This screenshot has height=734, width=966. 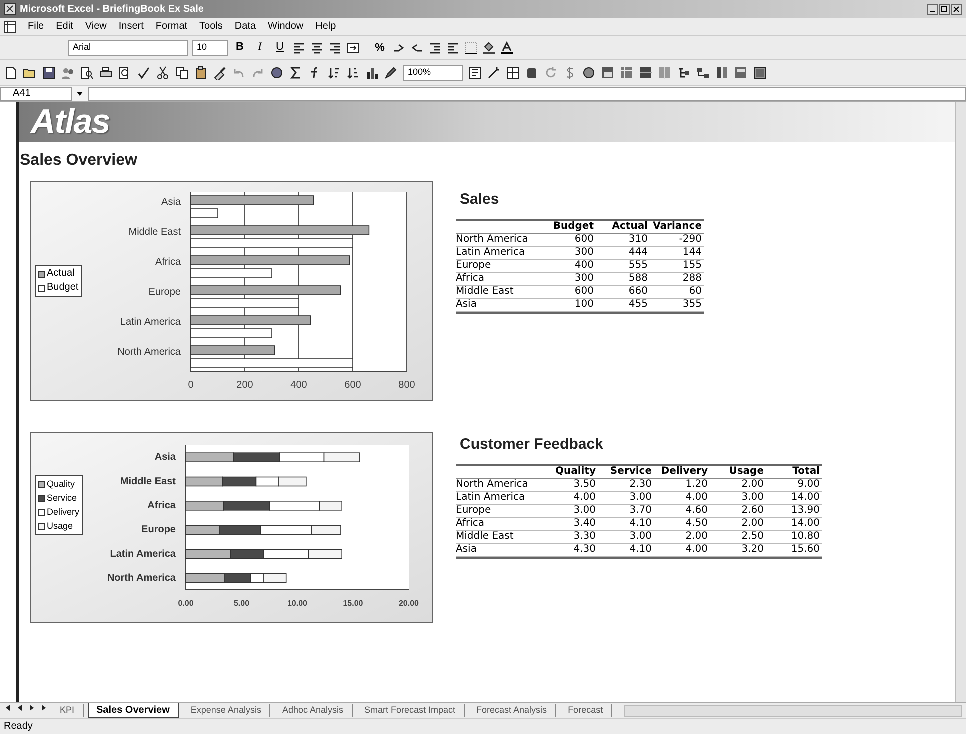 What do you see at coordinates (433, 72) in the screenshot?
I see `zoom-dropdown: 100%` at bounding box center [433, 72].